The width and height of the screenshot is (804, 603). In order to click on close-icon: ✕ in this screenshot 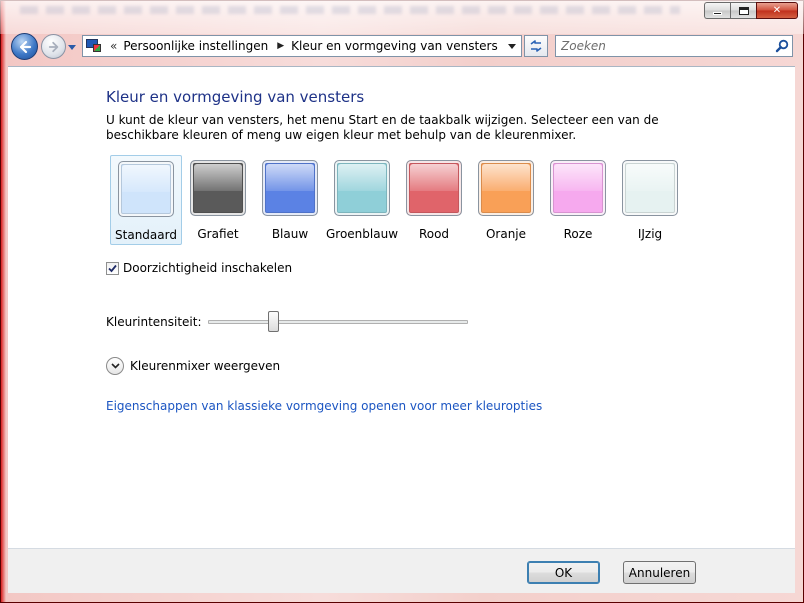, I will do `click(777, 10)`.